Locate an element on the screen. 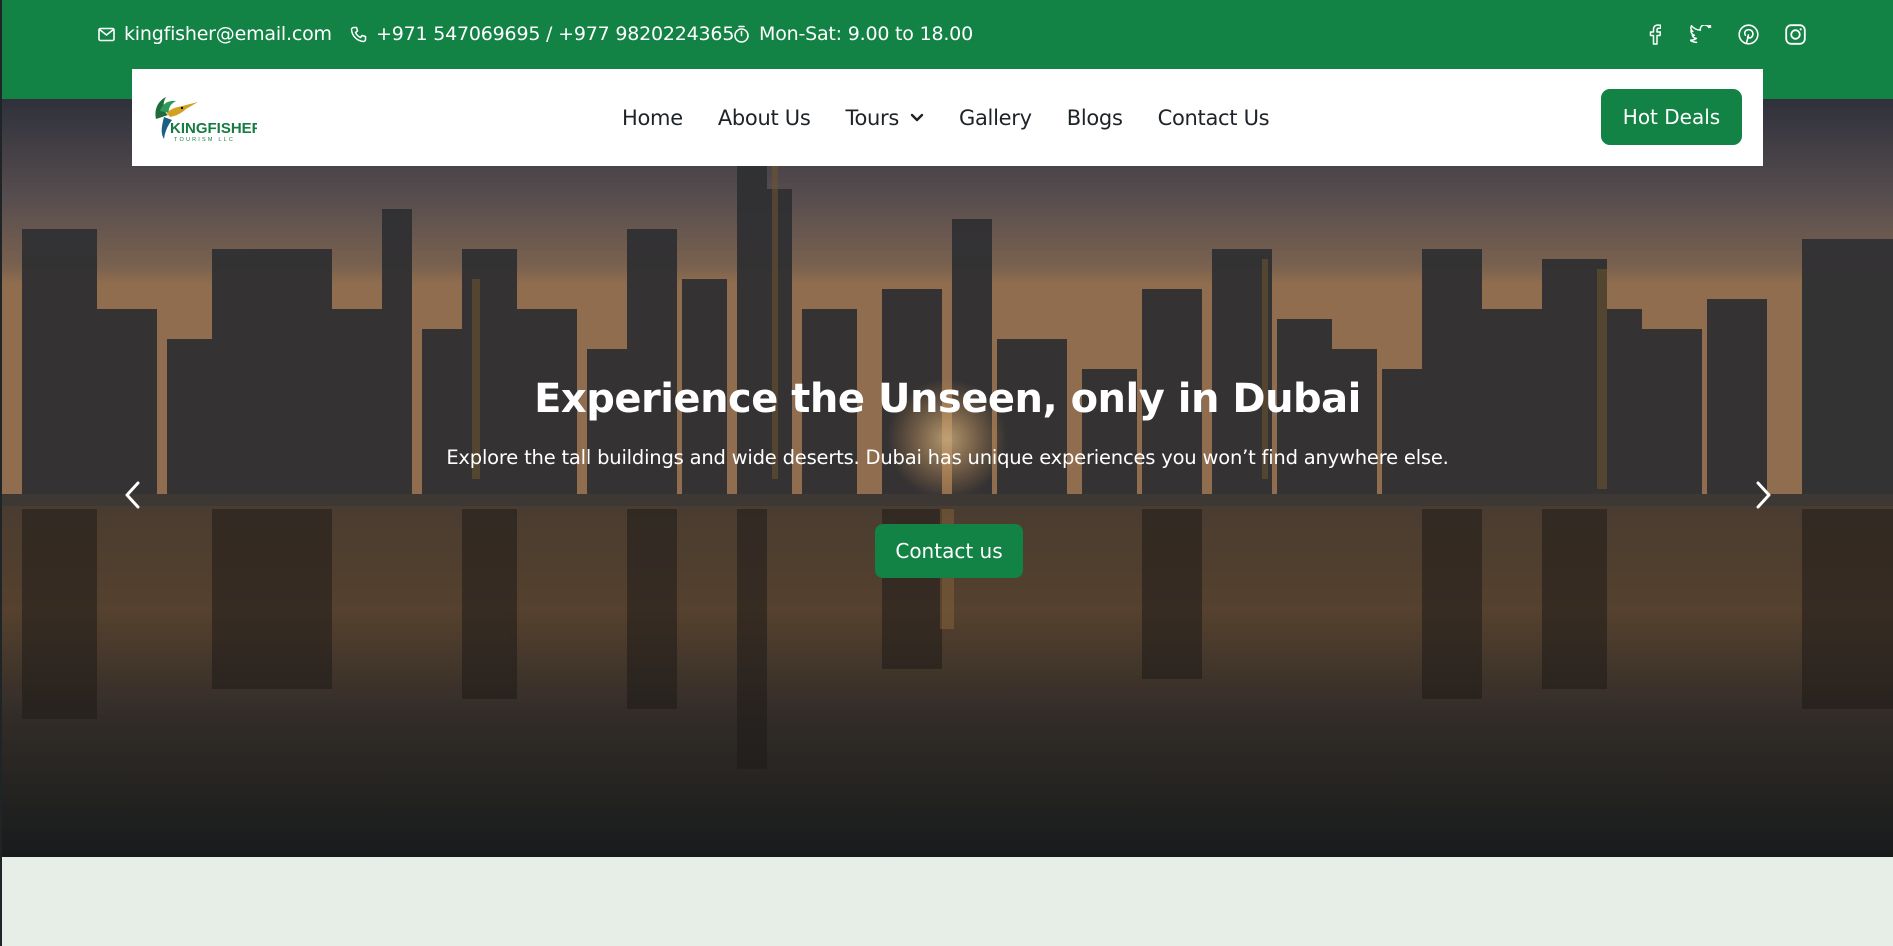  chevron-right-icon is located at coordinates (1763, 495).